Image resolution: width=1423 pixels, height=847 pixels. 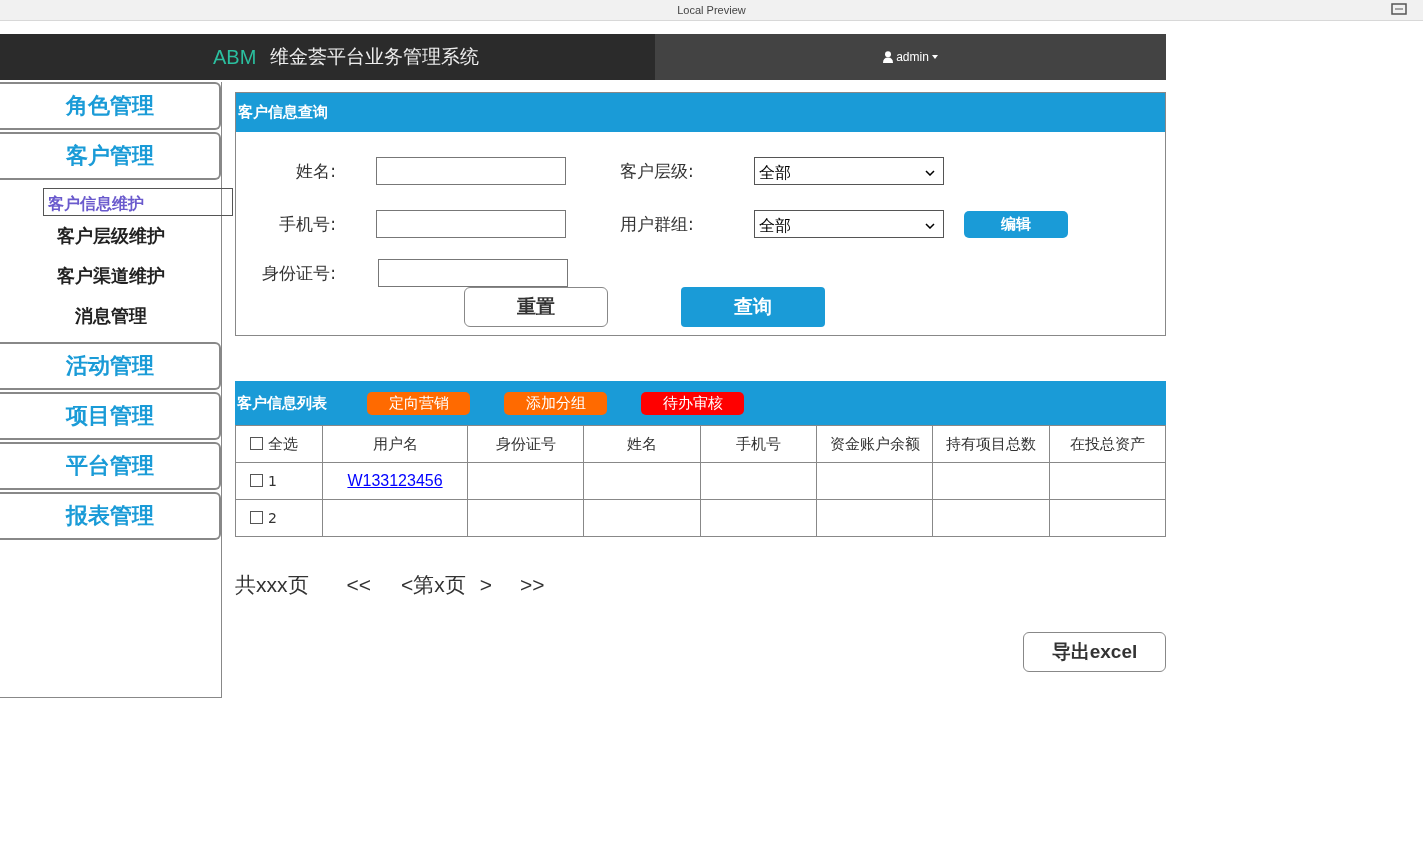 I want to click on table-header-cell: 姓名, so click(x=642, y=444).